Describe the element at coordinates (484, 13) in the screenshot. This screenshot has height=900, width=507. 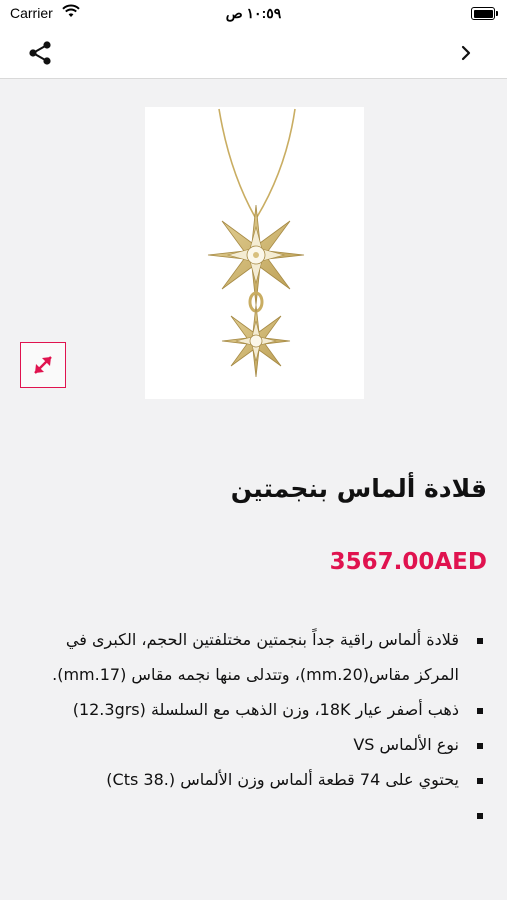
I see `battery-icon` at that location.